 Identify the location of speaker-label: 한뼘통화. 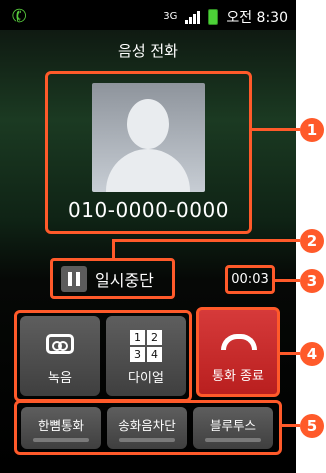
(60, 425).